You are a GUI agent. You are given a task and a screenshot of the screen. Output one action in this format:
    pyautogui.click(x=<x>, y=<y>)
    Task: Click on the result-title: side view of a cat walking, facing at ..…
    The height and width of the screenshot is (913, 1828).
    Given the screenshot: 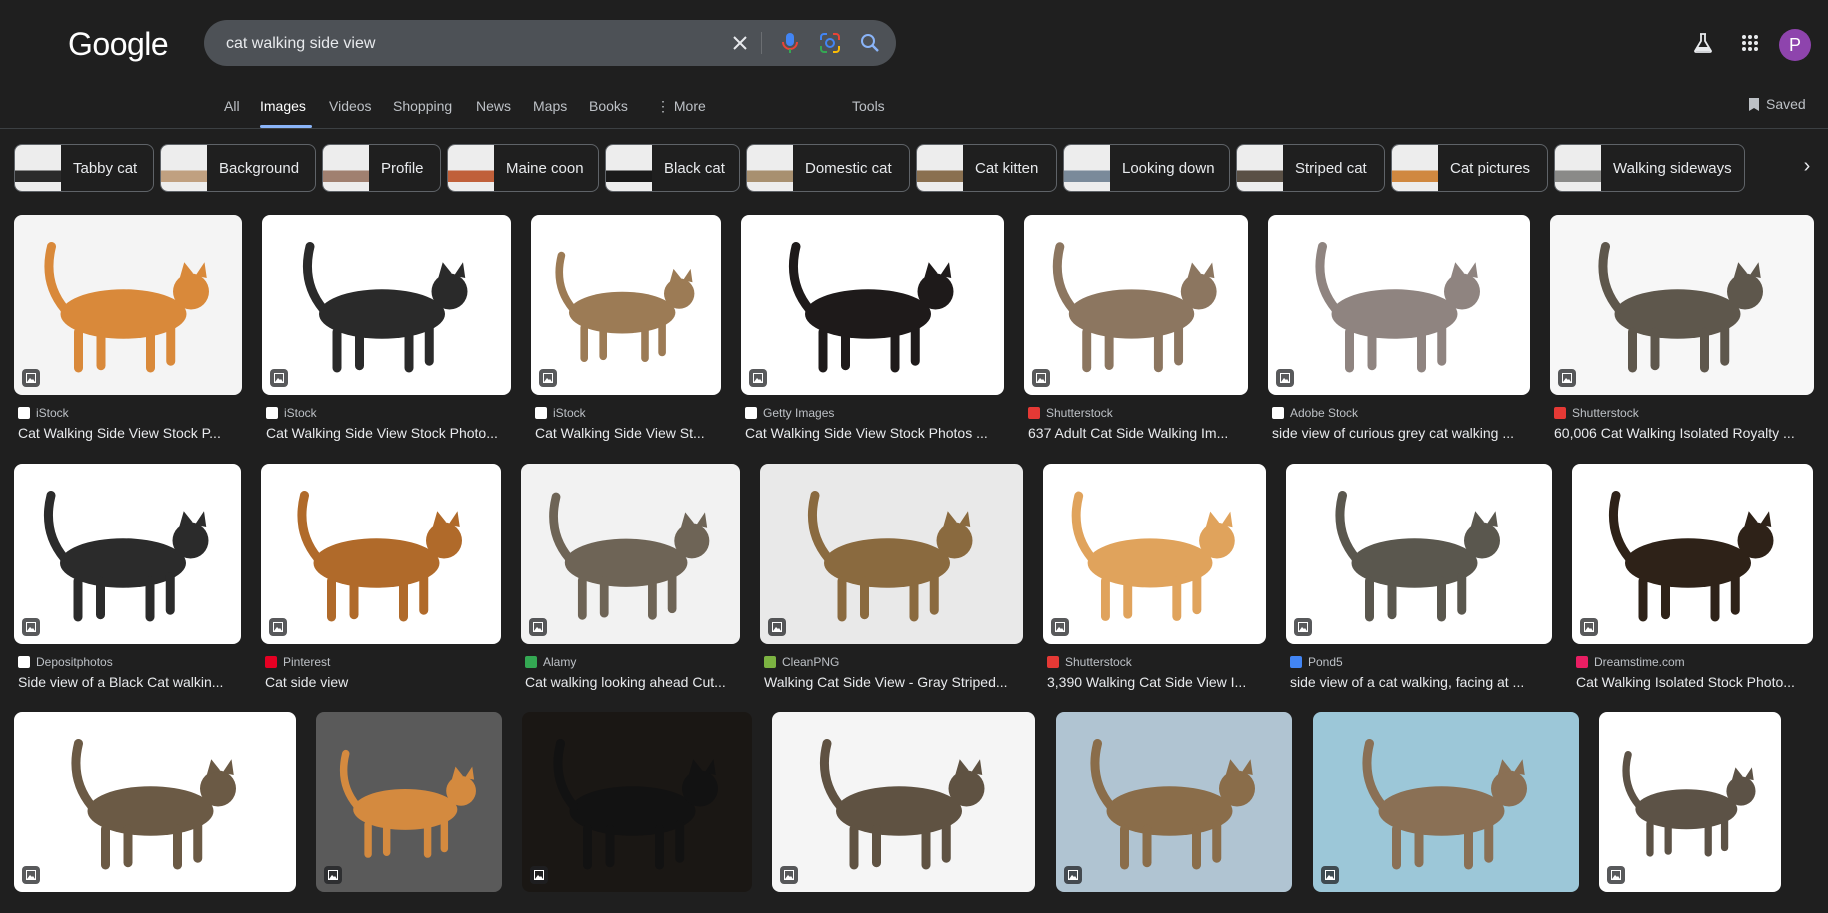 What is the action you would take?
    pyautogui.click(x=1421, y=682)
    